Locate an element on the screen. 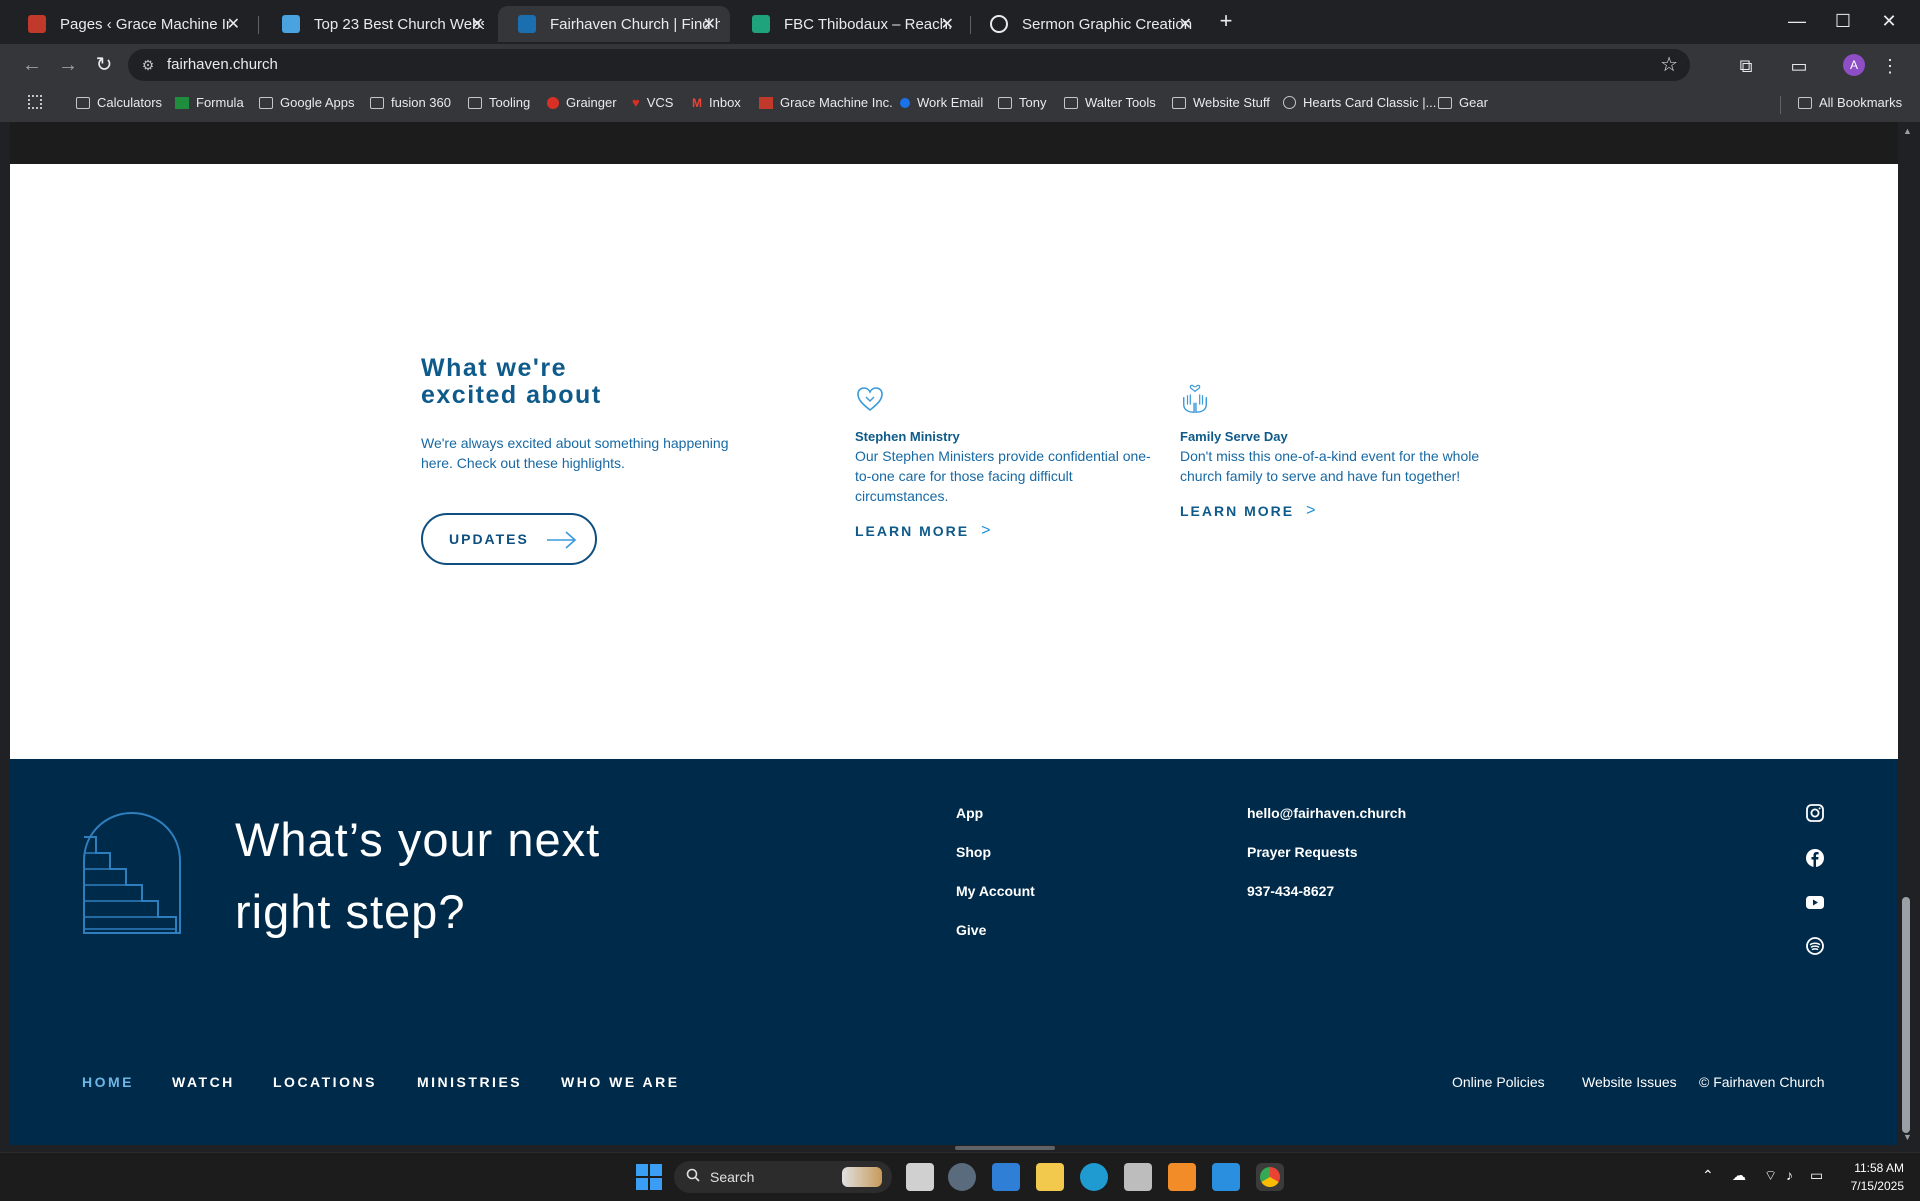 The image size is (1920, 1201). bookmark-website-stuff: Website Stuff is located at coordinates (1221, 102).